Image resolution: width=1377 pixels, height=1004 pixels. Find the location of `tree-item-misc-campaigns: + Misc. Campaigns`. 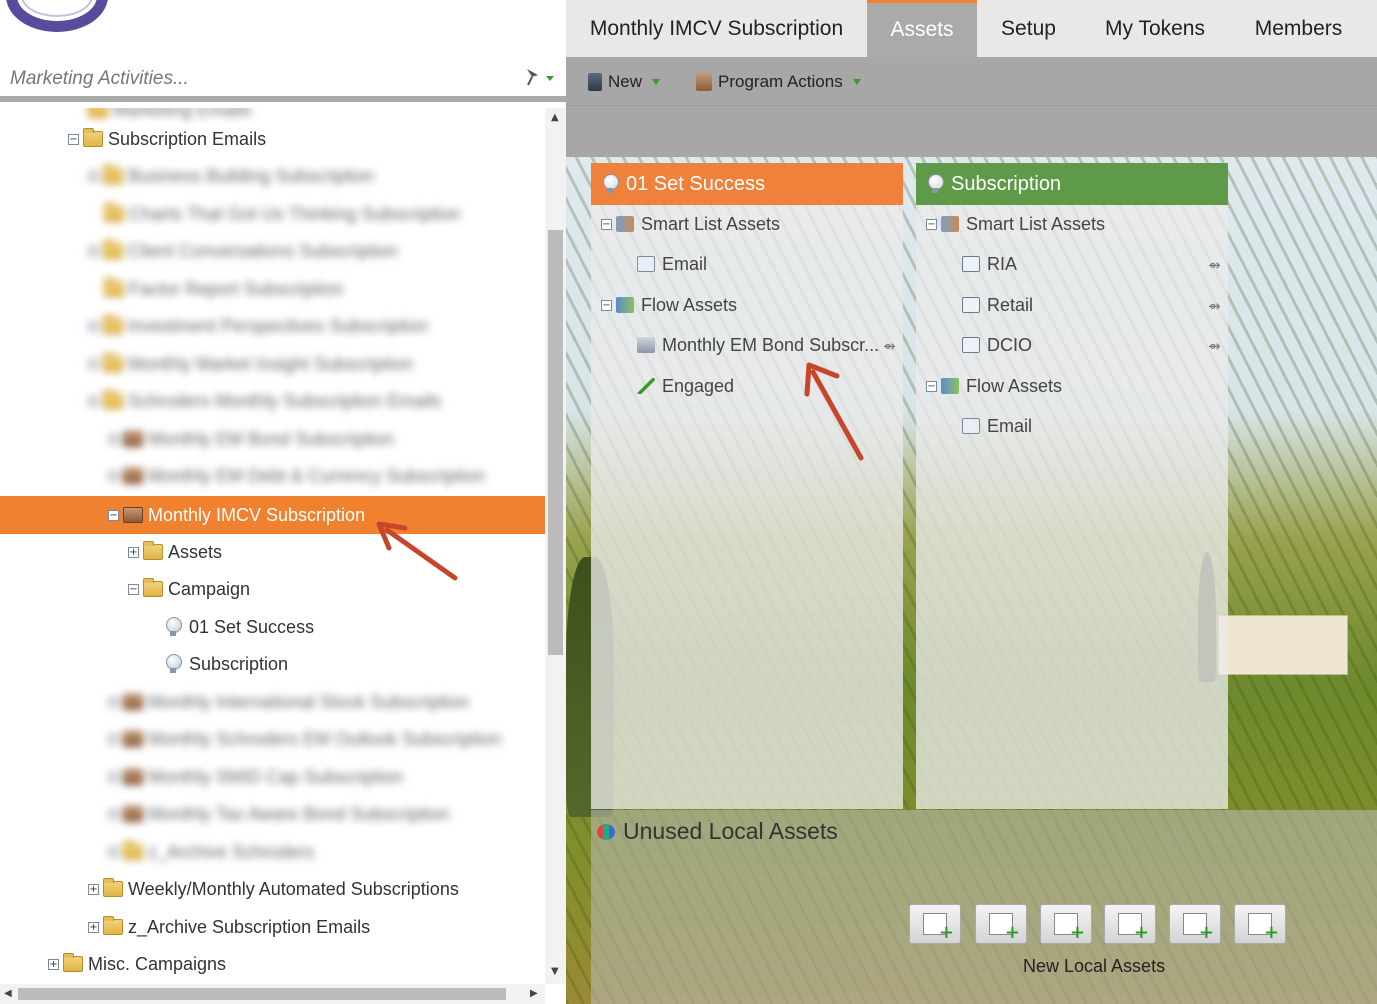

tree-item-misc-campaigns: + Misc. Campaigns is located at coordinates (272, 964).